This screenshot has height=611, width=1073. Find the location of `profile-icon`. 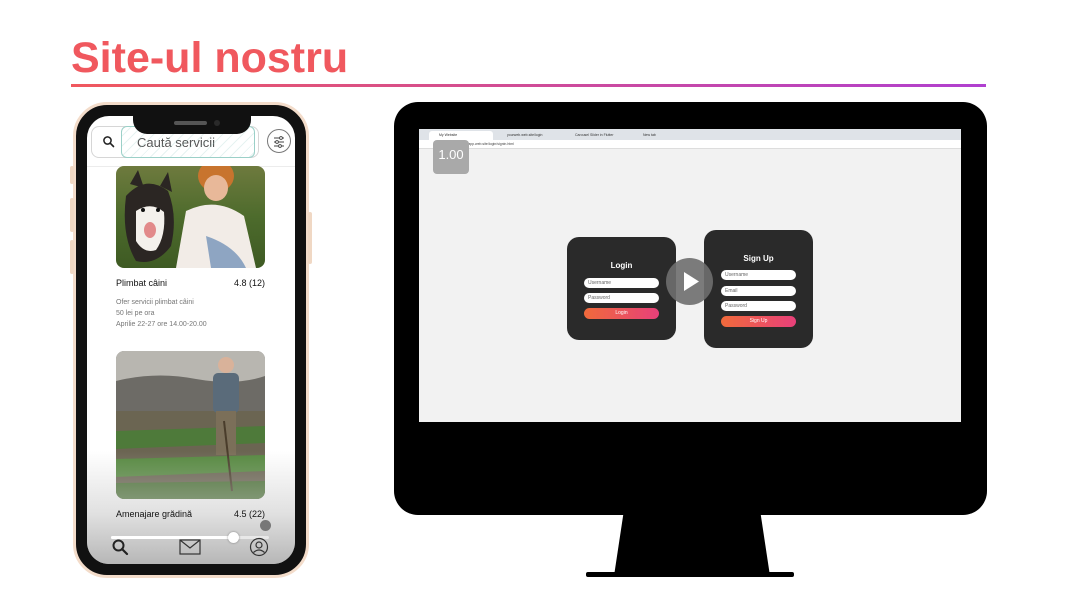

profile-icon is located at coordinates (259, 547).